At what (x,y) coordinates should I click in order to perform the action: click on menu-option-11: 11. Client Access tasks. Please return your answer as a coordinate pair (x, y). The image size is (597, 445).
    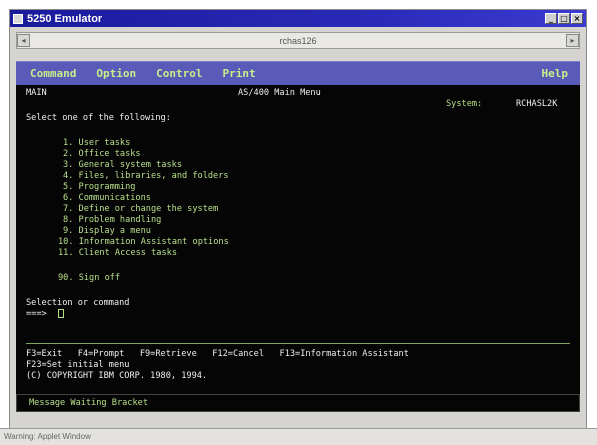
    Looking at the image, I should click on (117, 253).